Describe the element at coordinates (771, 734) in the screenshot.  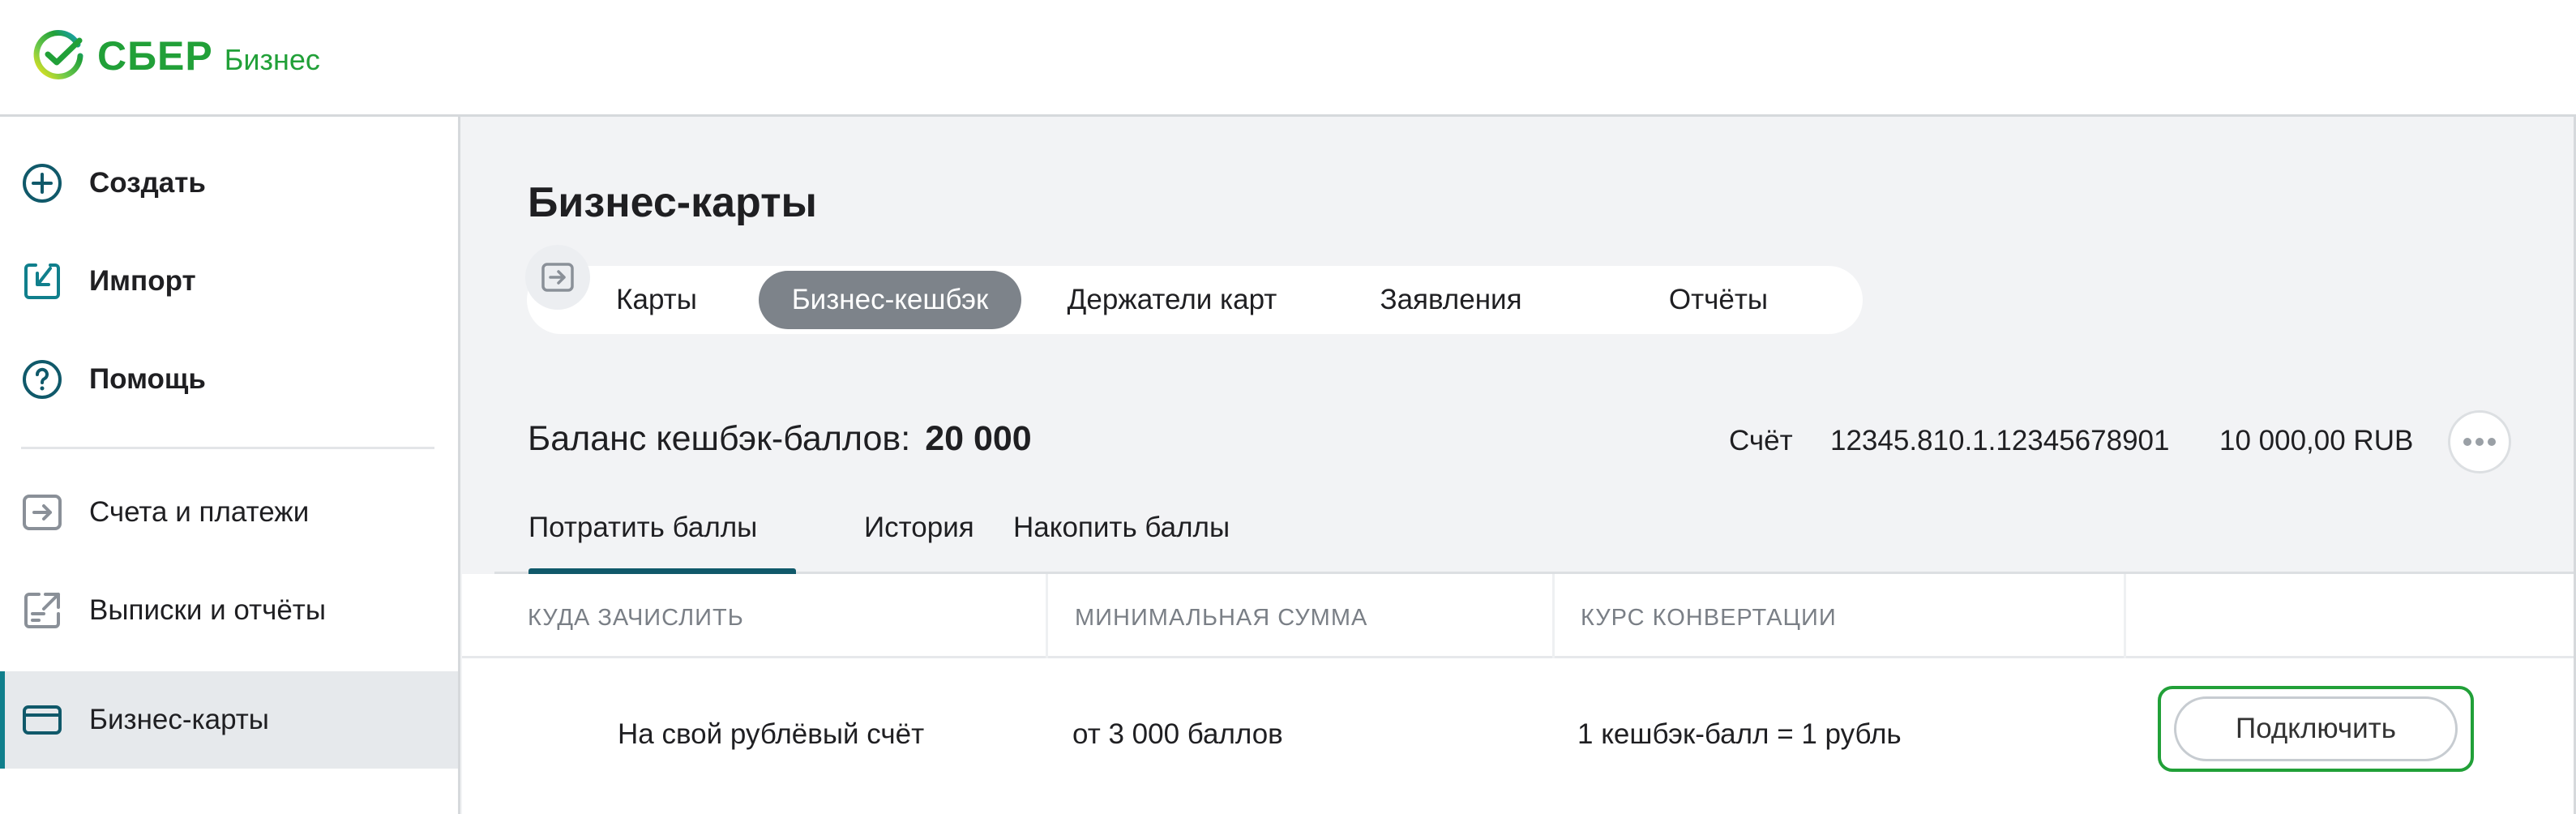
I see `row-destination: На свой рублёвый счёт` at that location.